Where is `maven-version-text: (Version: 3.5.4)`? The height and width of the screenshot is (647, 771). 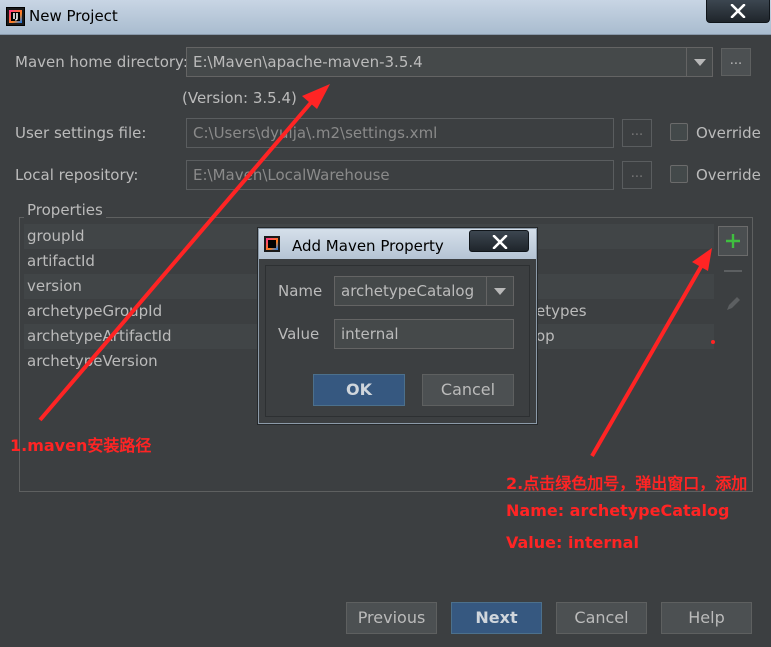 maven-version-text: (Version: 3.5.4) is located at coordinates (239, 98).